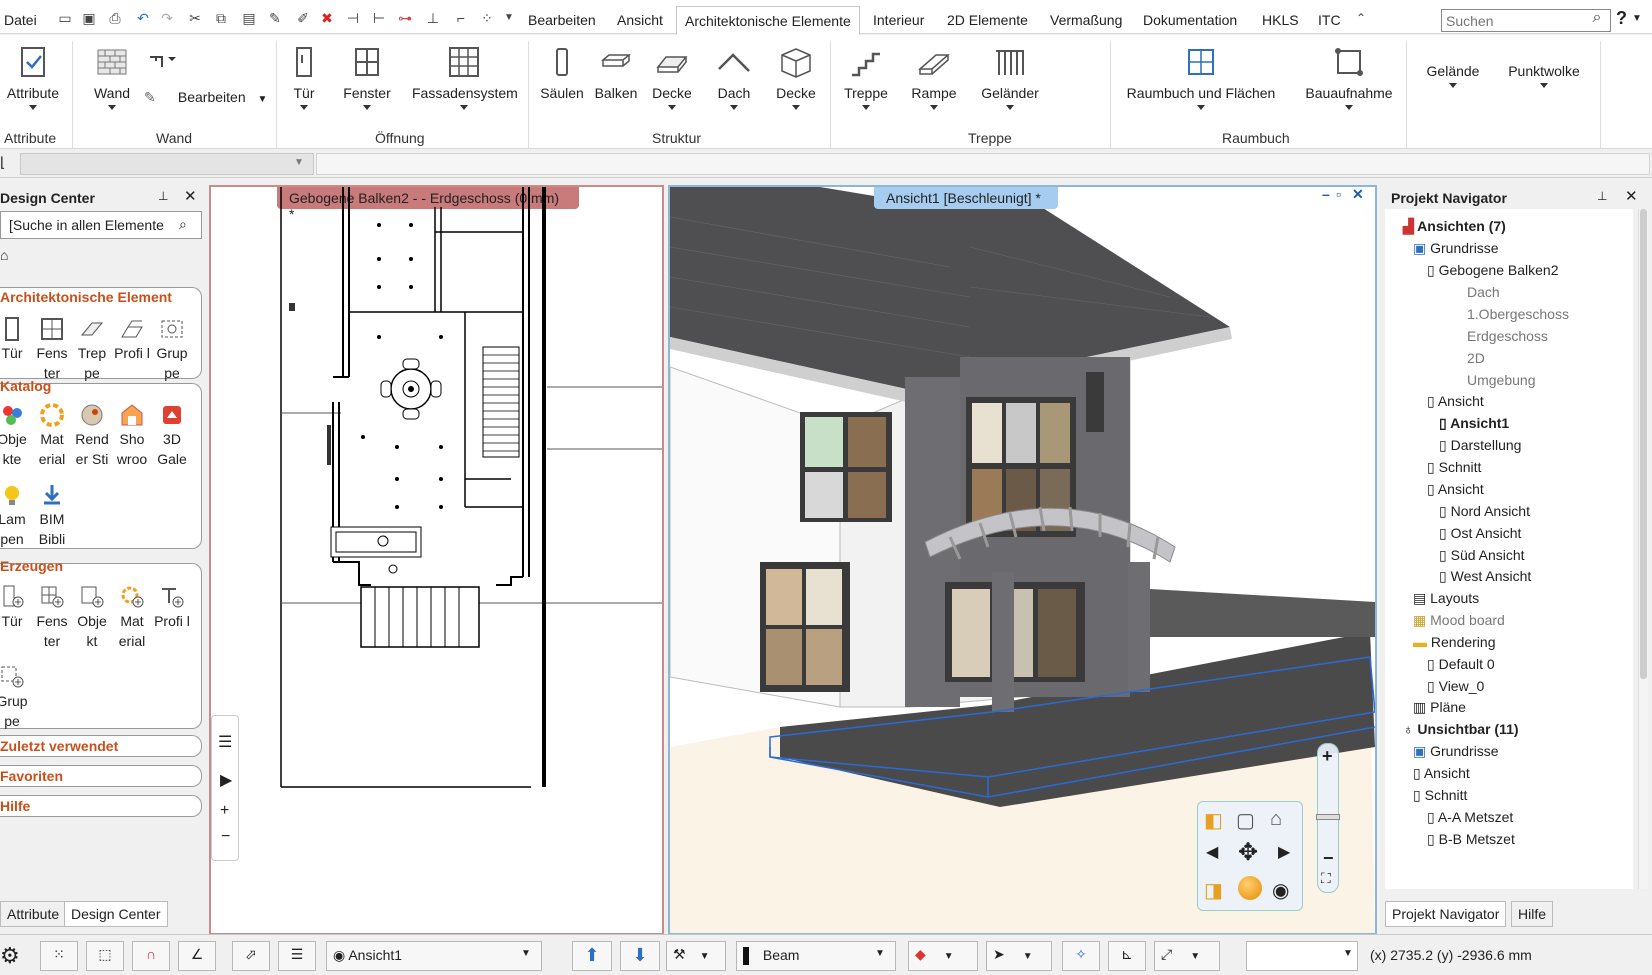 The height and width of the screenshot is (975, 1652). I want to click on tree-node: ▯ Süd Ansicht, so click(1482, 555).